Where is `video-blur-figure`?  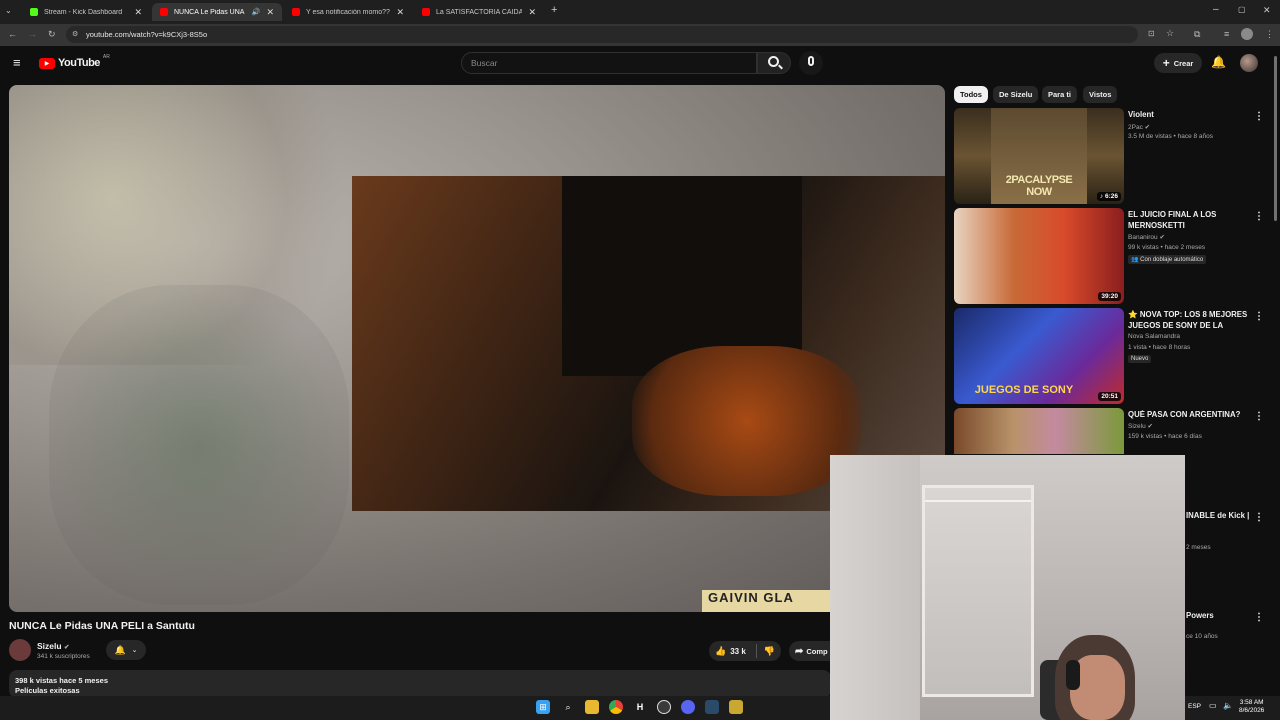
video-blur-figure is located at coordinates (199, 445).